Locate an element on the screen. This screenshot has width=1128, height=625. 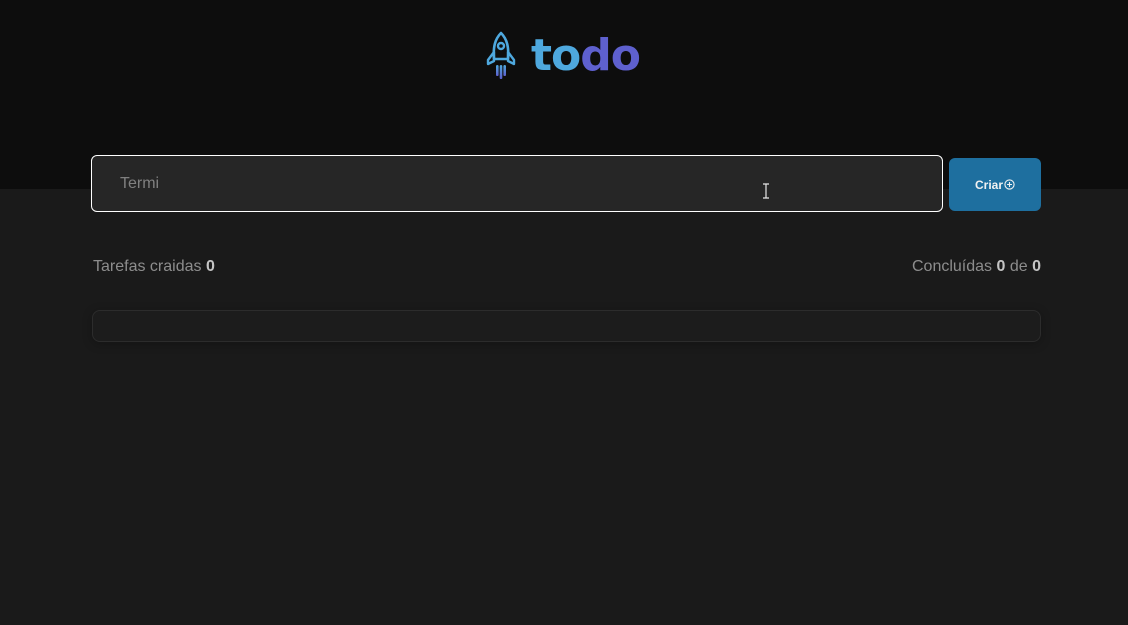
rocket-icon is located at coordinates (501, 55).